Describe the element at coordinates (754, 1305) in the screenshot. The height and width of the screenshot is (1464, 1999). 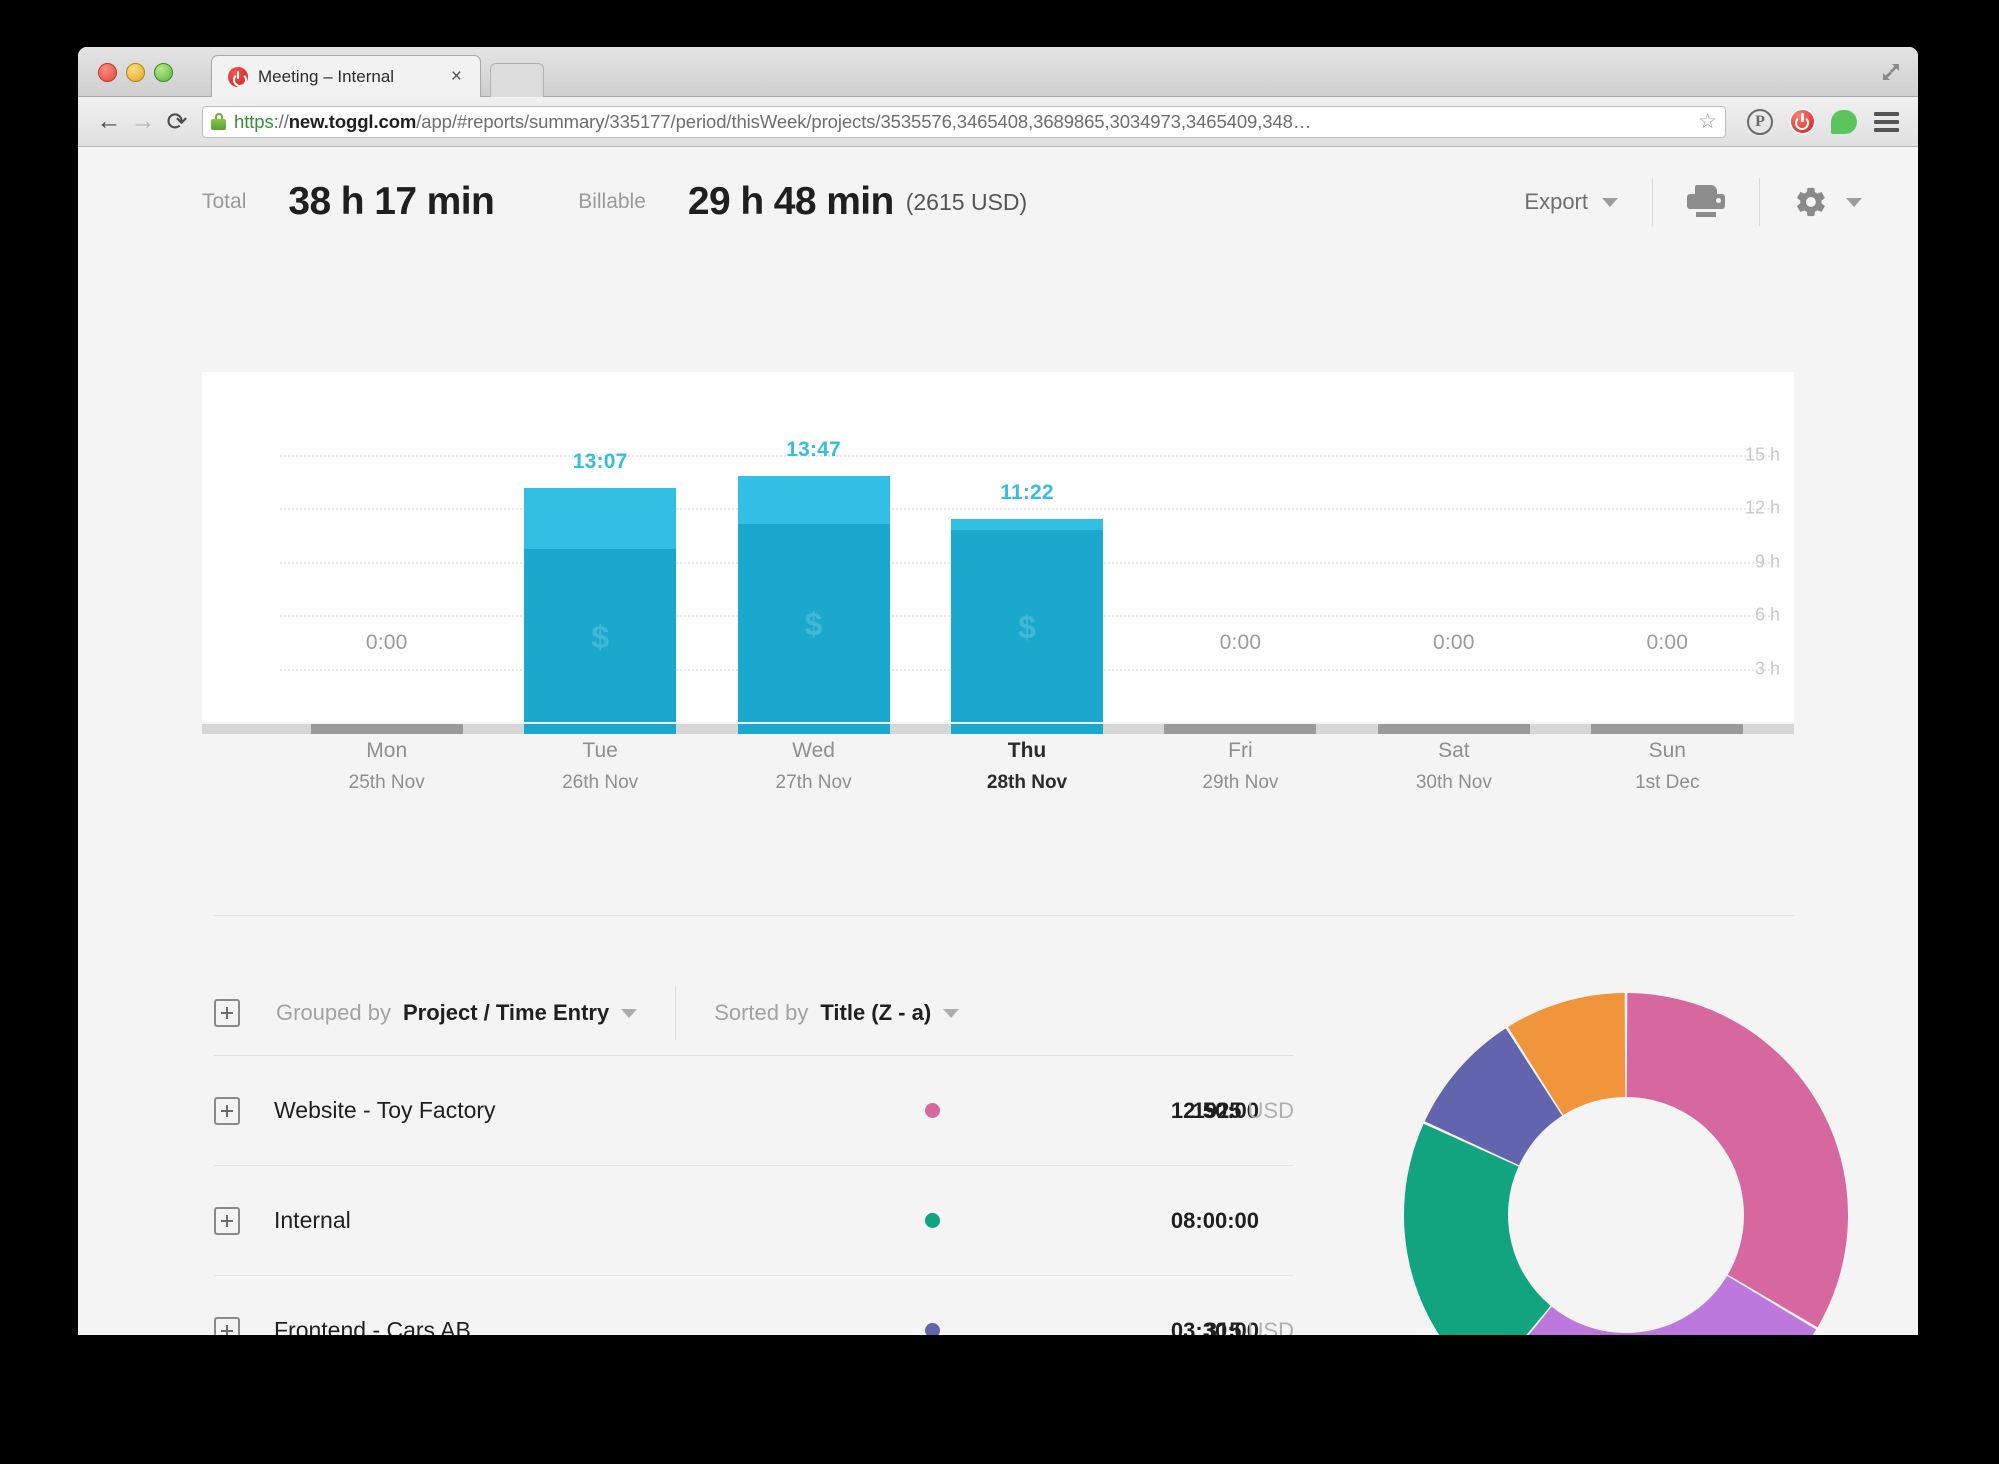
I see `table-row: Frontend - Cars AB 03:30:00 315 USD` at that location.